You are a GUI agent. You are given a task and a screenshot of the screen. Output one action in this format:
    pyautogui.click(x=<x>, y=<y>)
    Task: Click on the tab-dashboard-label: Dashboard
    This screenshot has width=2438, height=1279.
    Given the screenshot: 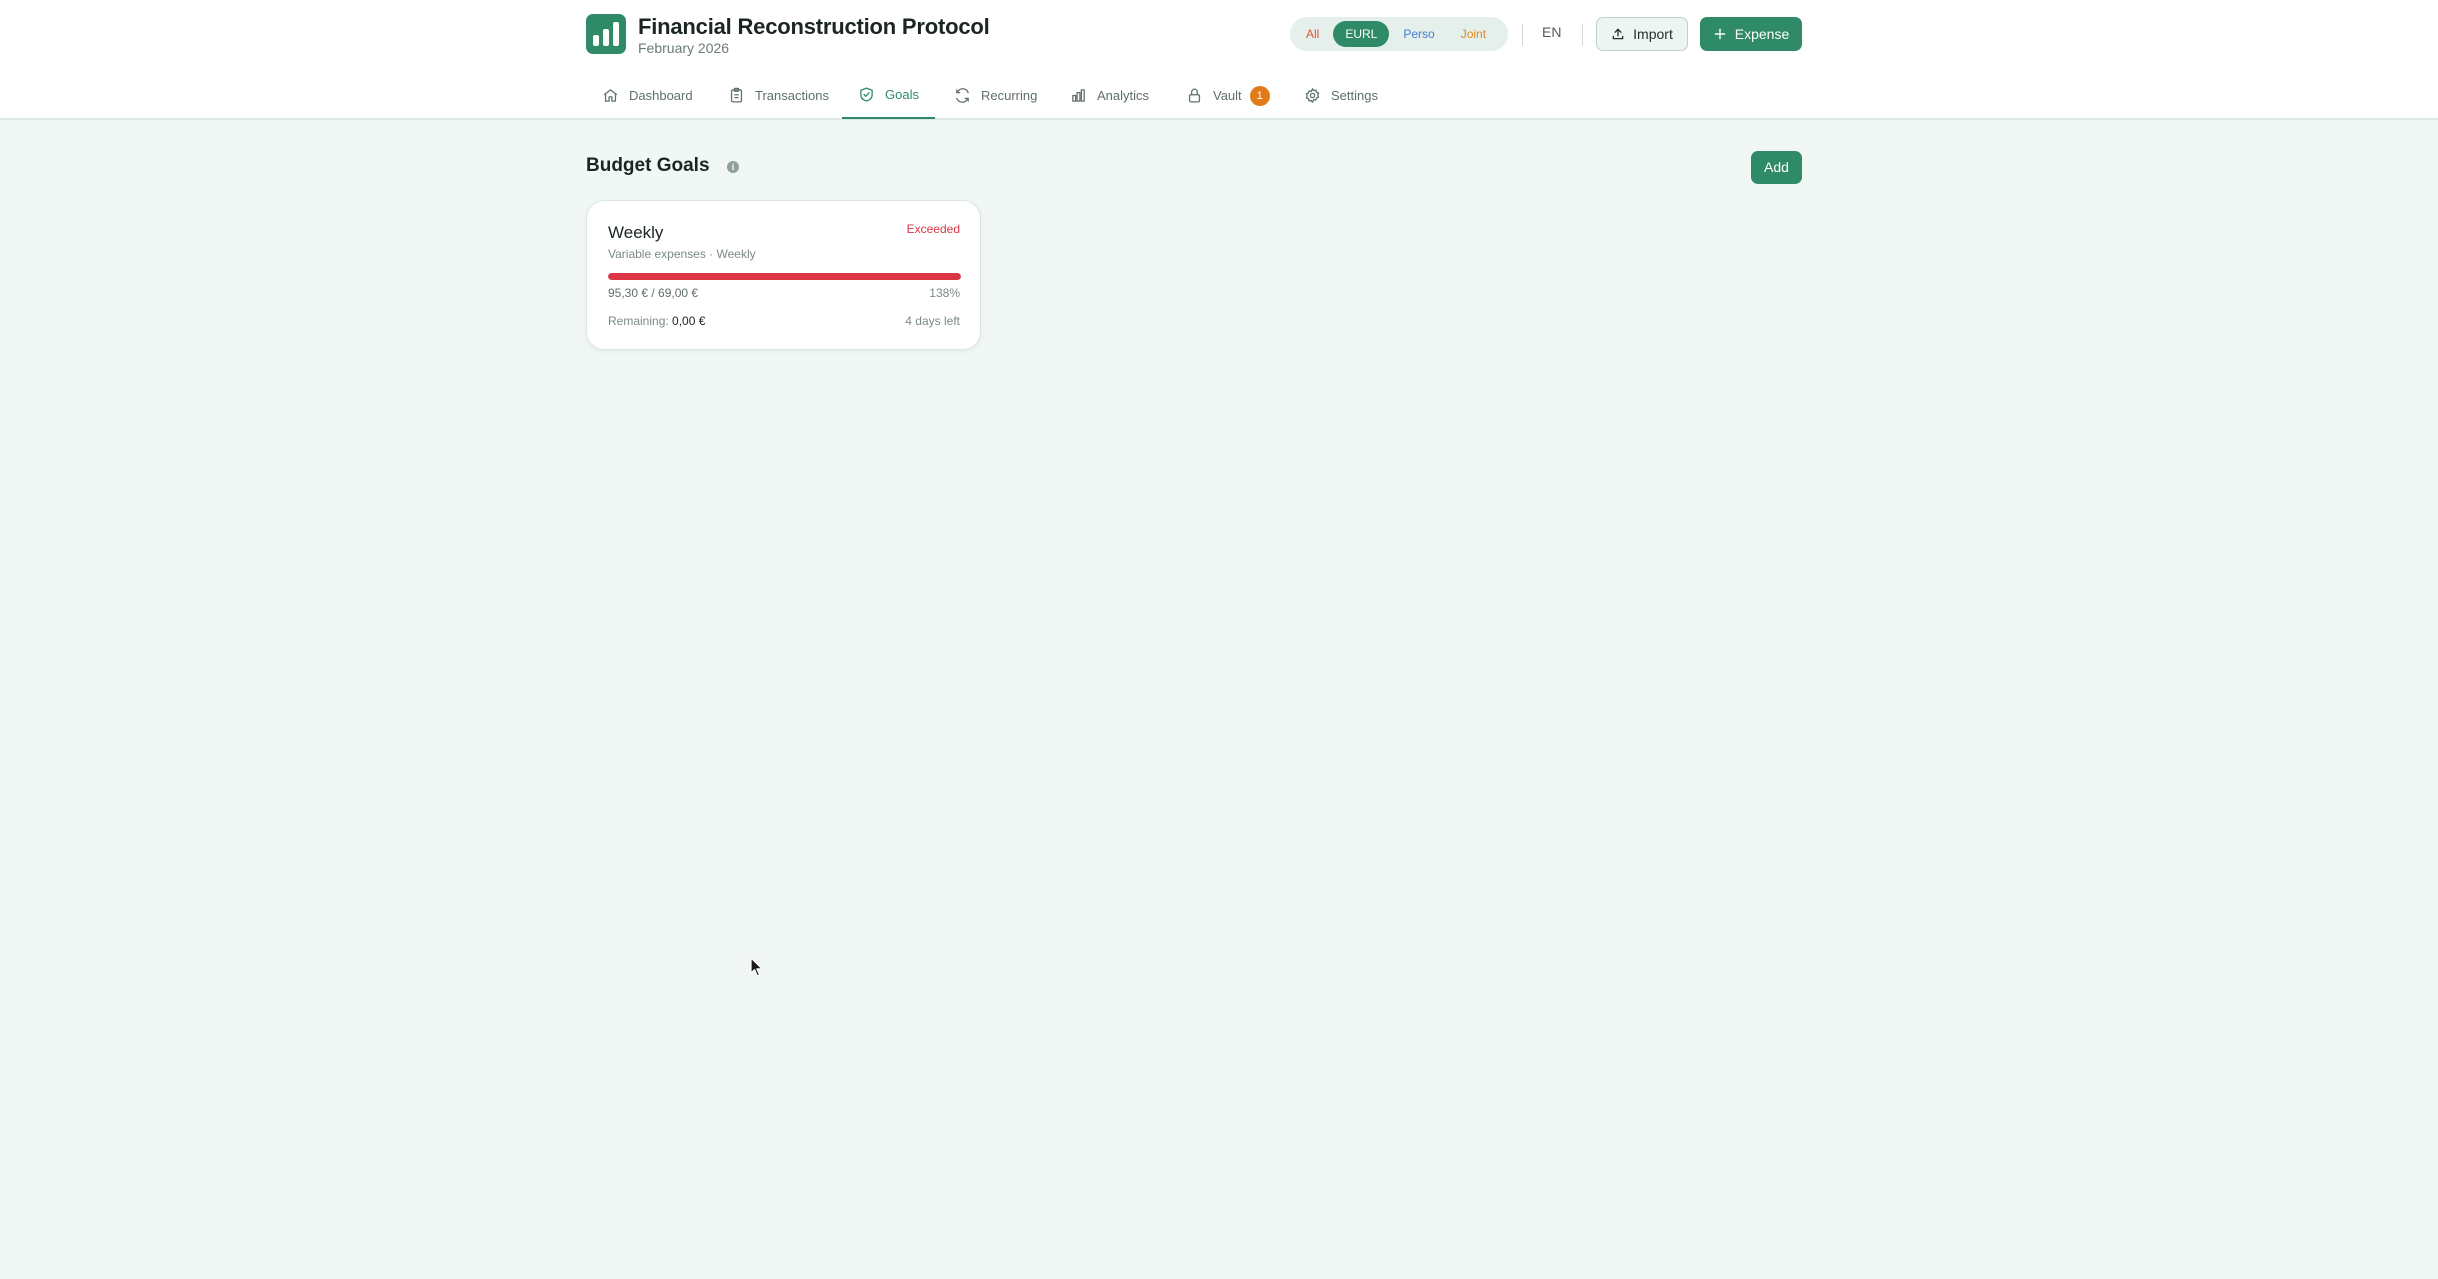 What is the action you would take?
    pyautogui.click(x=661, y=95)
    